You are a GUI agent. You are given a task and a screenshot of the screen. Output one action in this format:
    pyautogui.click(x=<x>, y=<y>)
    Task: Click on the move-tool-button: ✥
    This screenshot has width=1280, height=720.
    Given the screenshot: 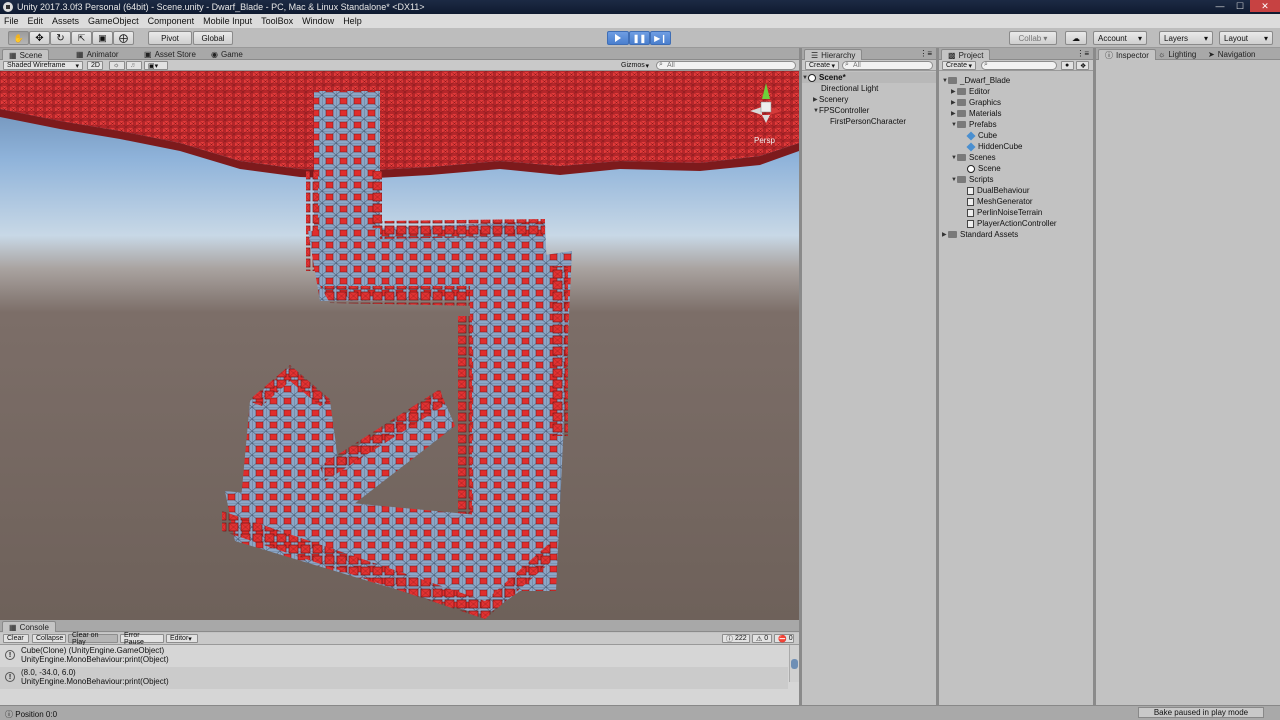 What is the action you would take?
    pyautogui.click(x=39, y=38)
    